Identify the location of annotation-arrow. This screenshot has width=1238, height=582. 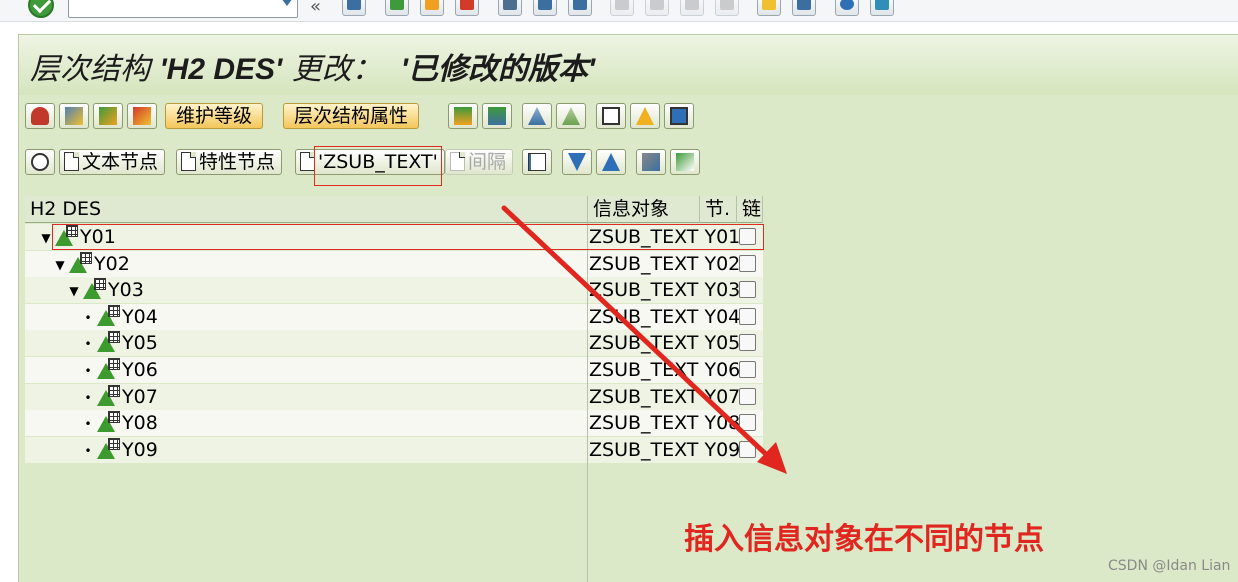
(644, 339).